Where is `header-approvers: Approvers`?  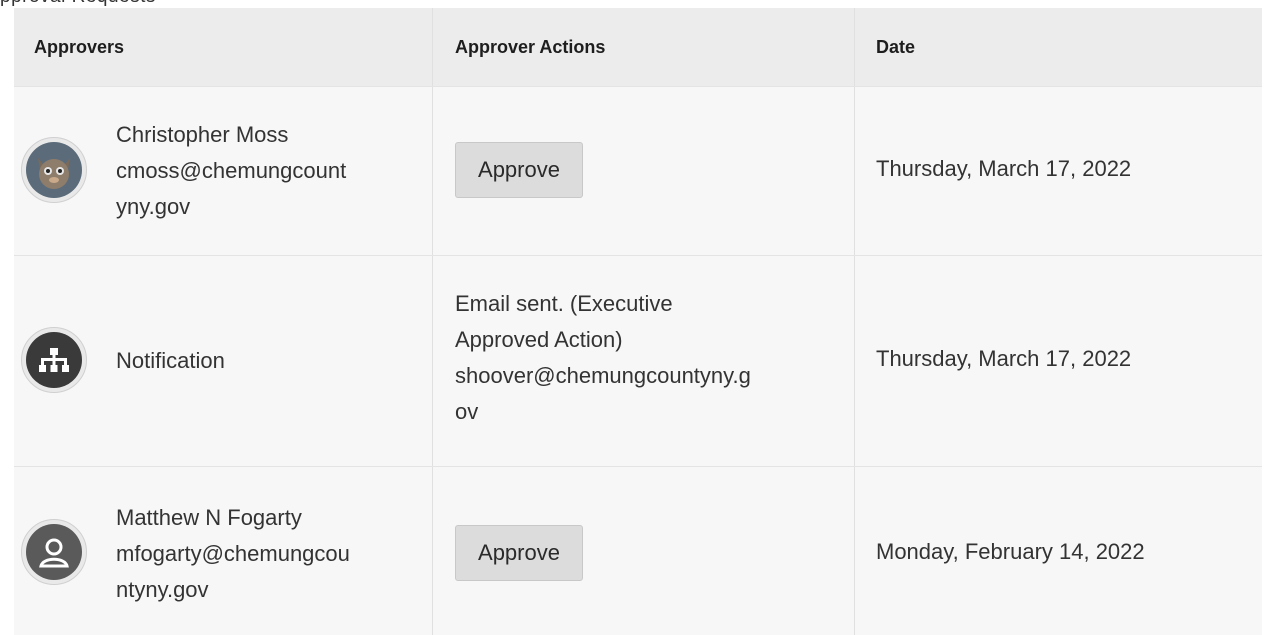
header-approvers: Approvers is located at coordinates (79, 47).